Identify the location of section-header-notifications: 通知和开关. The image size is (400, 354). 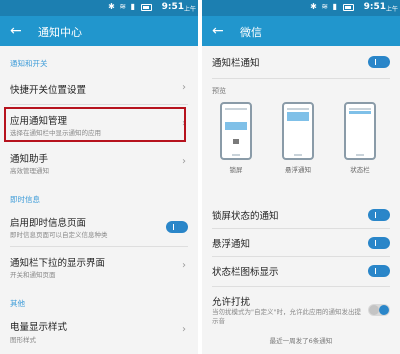
(29, 63).